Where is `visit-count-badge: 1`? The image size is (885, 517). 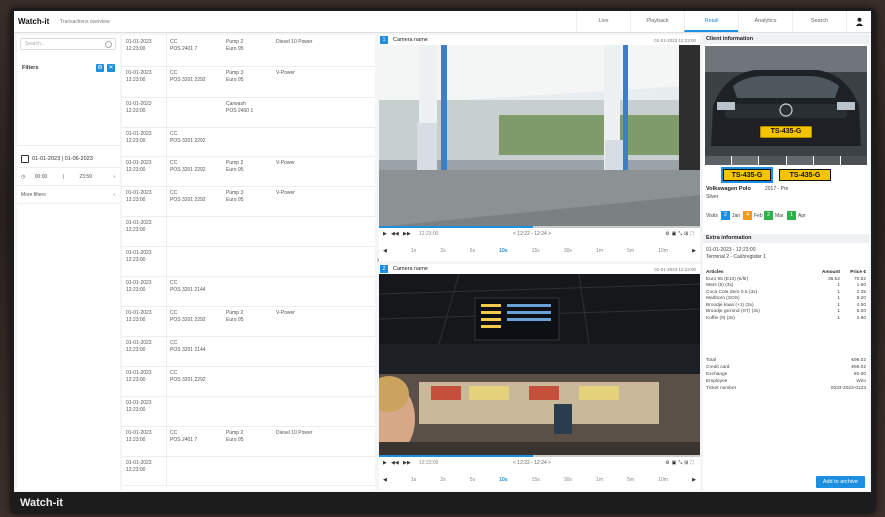
visit-count-badge: 1 is located at coordinates (791, 215).